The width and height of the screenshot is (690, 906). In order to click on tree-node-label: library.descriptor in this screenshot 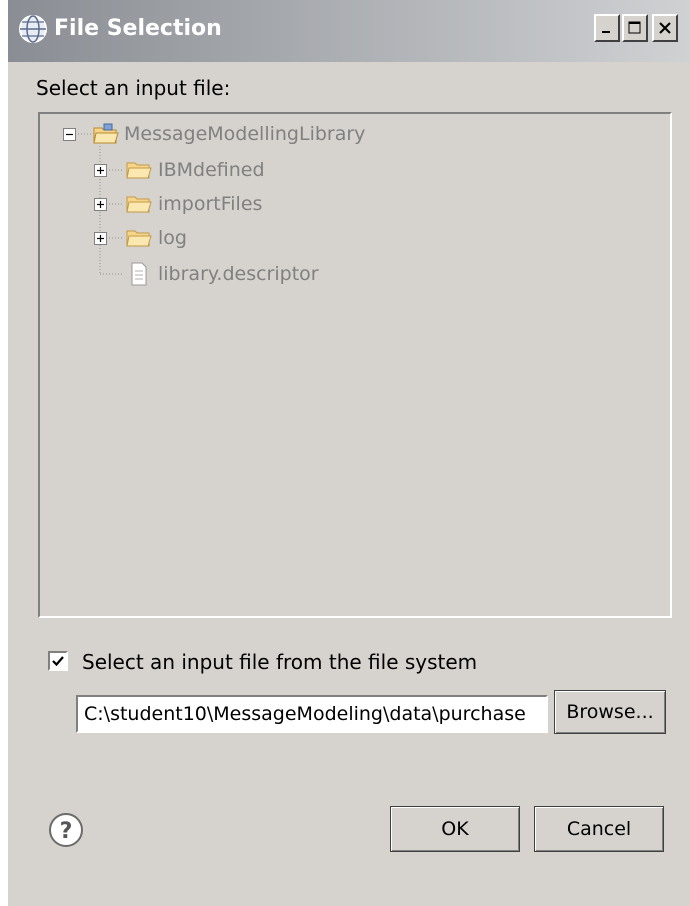, I will do `click(238, 274)`.